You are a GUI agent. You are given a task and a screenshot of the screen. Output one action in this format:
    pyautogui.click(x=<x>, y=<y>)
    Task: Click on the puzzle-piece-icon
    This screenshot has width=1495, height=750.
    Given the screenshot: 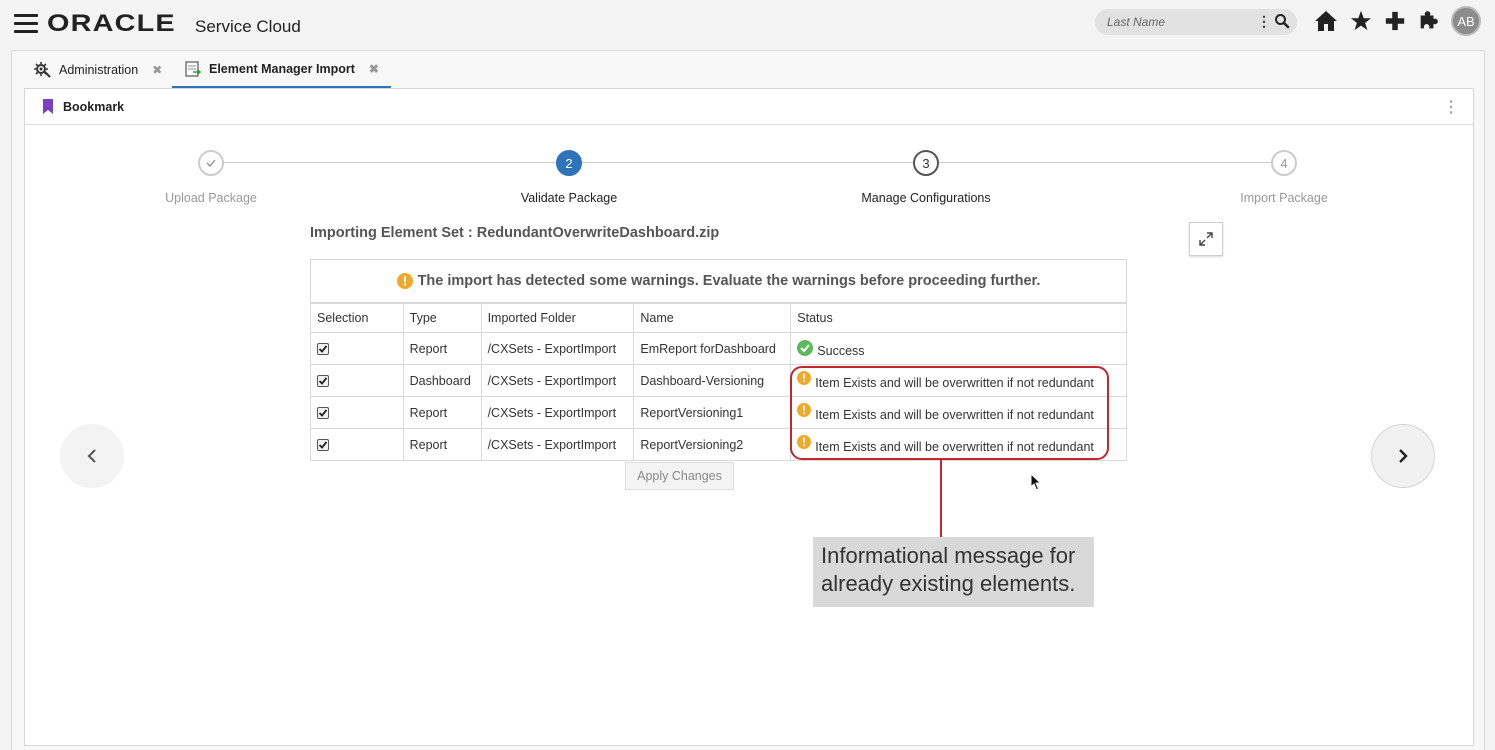 What is the action you would take?
    pyautogui.click(x=1428, y=21)
    